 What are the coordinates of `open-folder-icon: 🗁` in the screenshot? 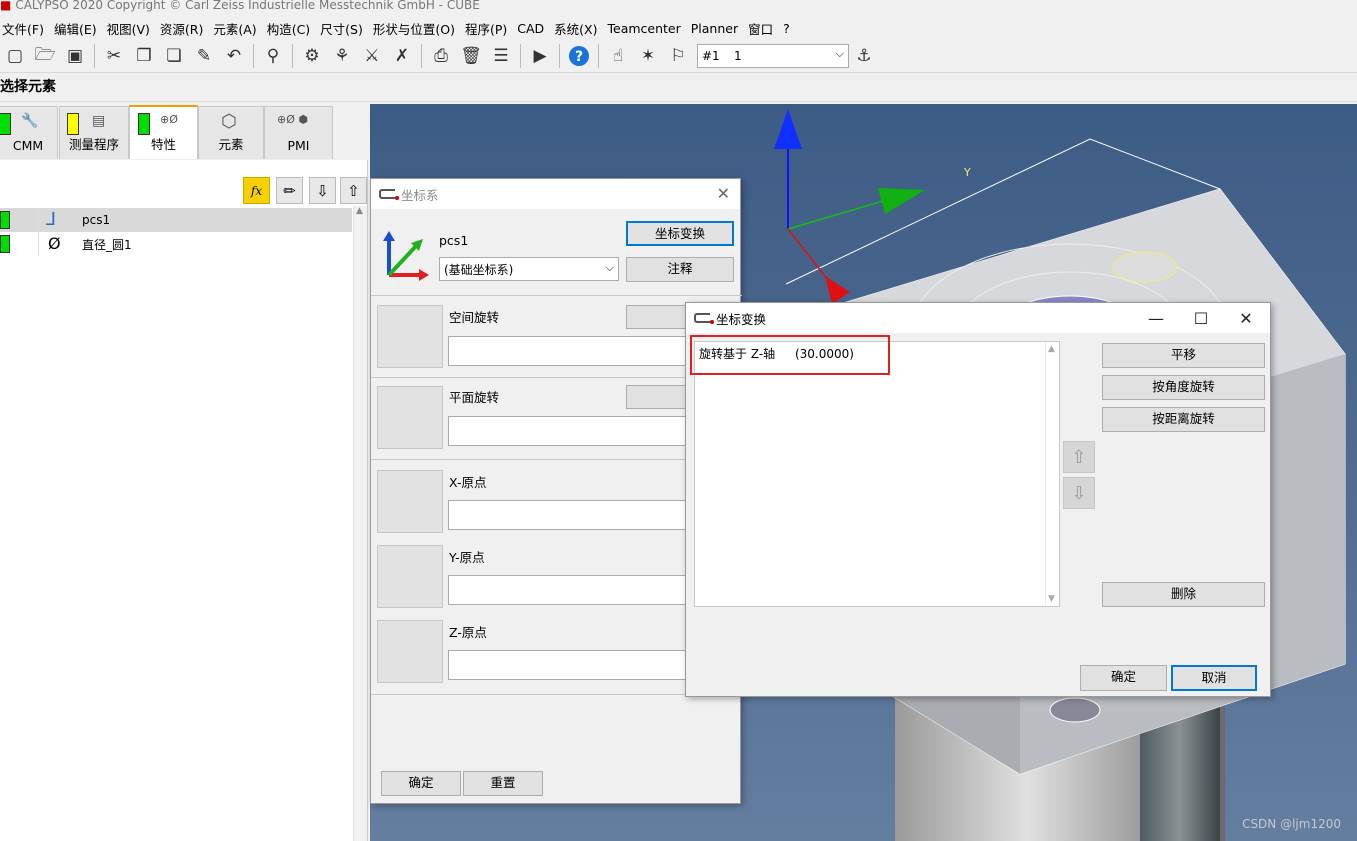 It's located at (45, 56).